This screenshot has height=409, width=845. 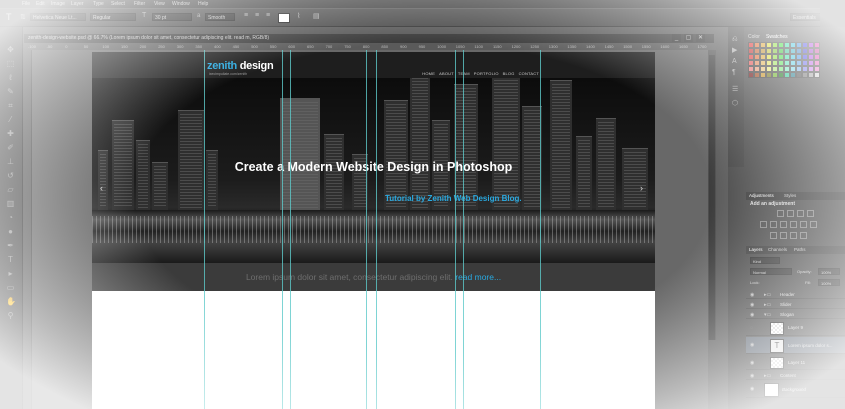 I want to click on healing-tool-icon: ✚, so click(x=10, y=133).